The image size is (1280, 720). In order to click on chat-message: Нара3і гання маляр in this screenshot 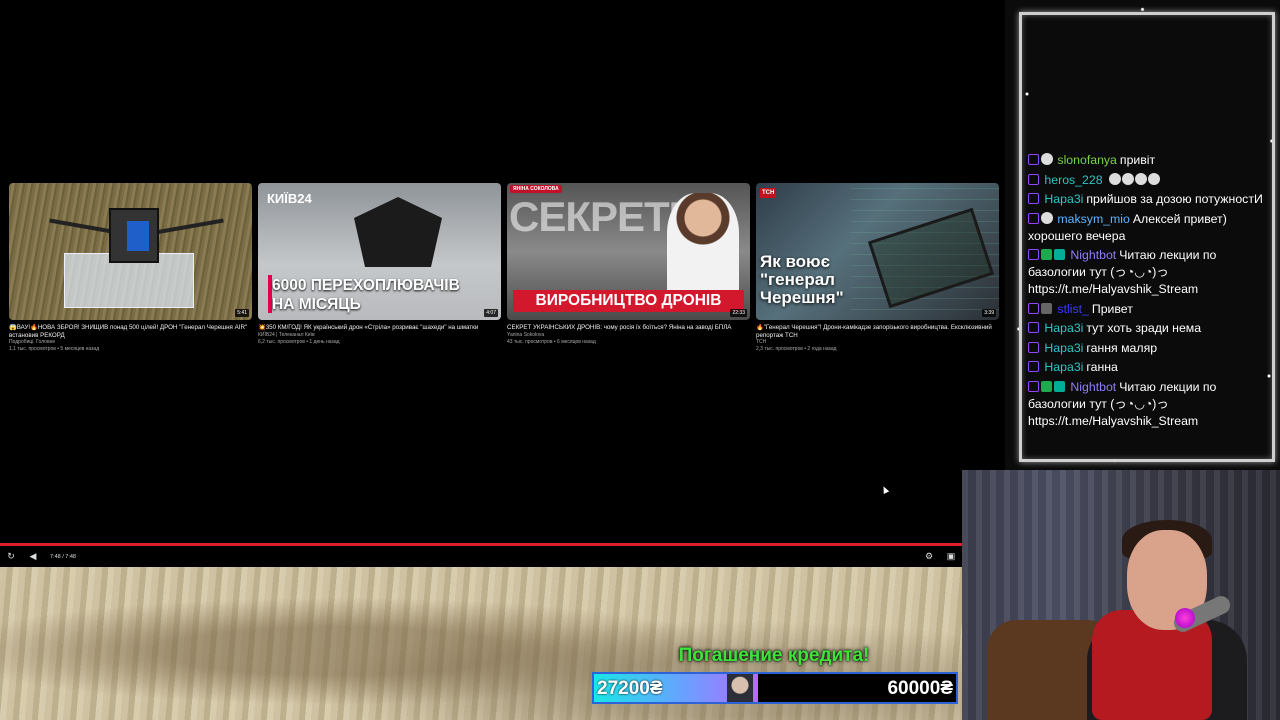, I will do `click(1148, 348)`.